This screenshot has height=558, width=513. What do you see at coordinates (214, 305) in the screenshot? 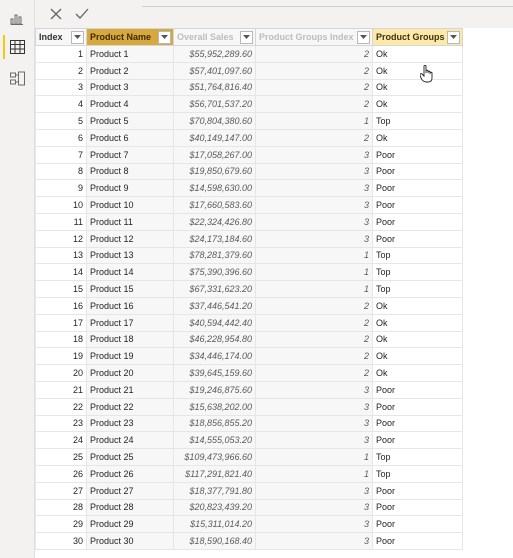
I see `cell-overall-sales: $37,446,541.20` at bounding box center [214, 305].